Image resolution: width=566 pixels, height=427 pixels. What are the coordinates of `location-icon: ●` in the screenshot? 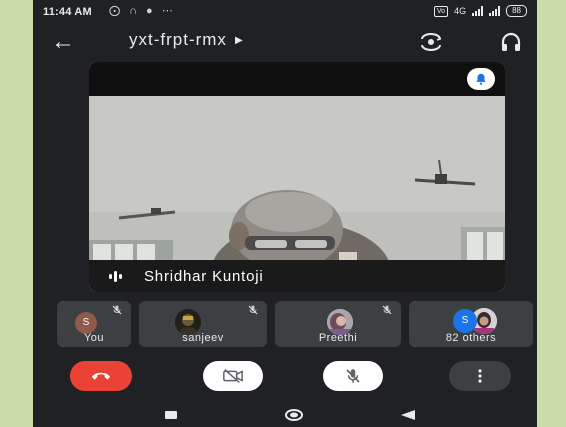 It's located at (151, 11).